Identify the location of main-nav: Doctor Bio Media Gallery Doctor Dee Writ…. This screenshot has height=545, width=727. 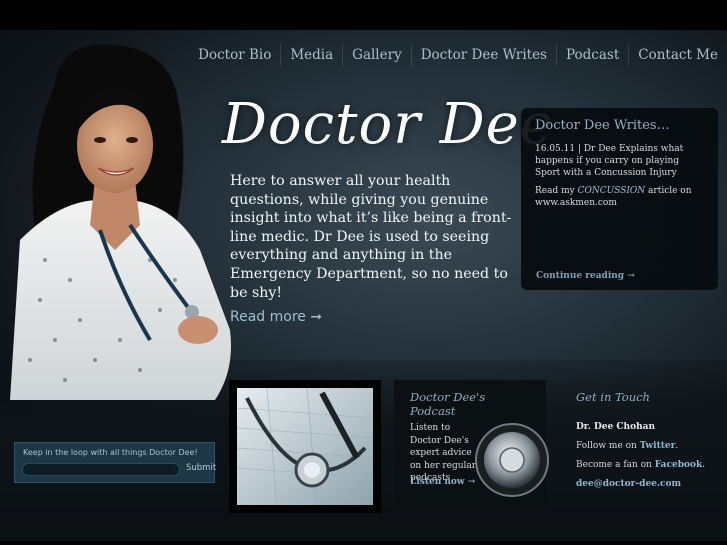
(458, 55).